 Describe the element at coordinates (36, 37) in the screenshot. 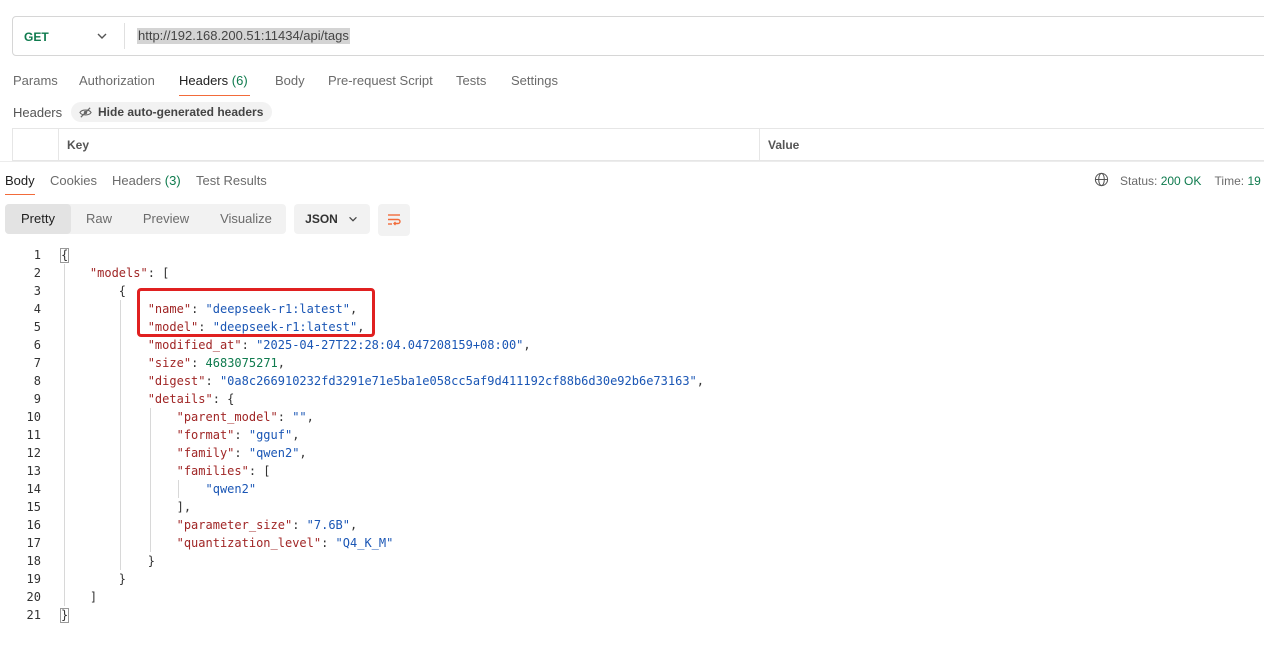

I see `method-select: GET` at that location.